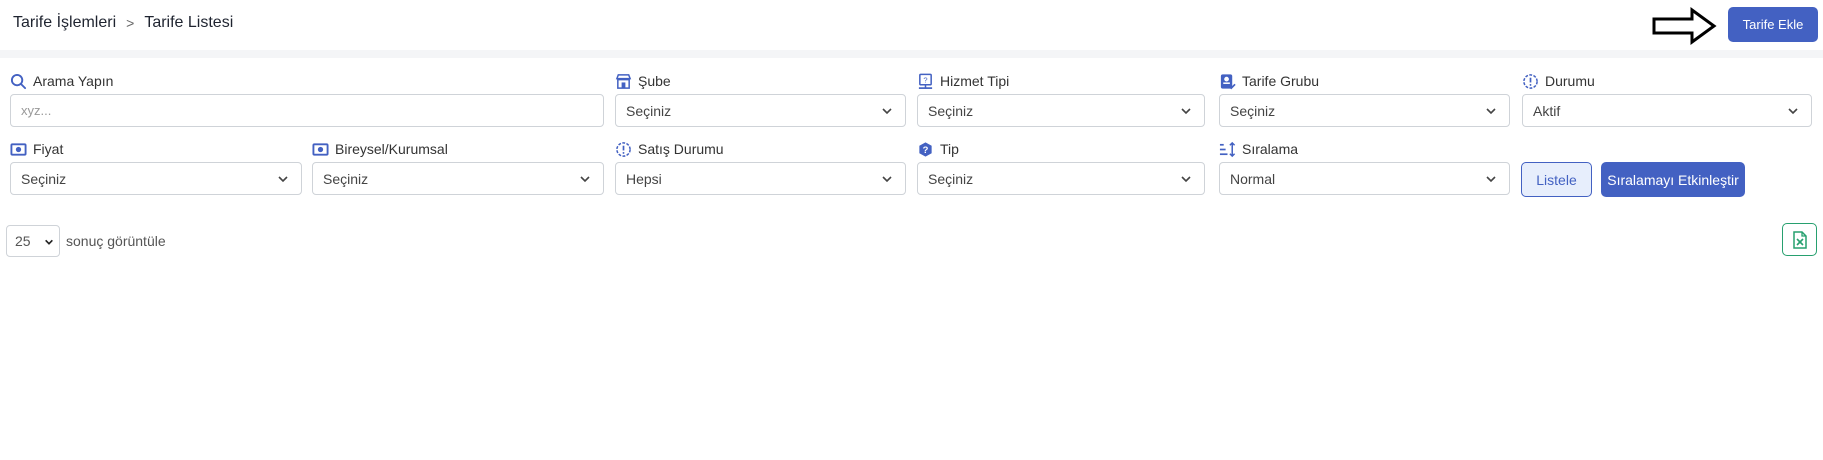 This screenshot has height=460, width=1823. Describe the element at coordinates (1228, 81) in the screenshot. I see `tariff-group-icon` at that location.